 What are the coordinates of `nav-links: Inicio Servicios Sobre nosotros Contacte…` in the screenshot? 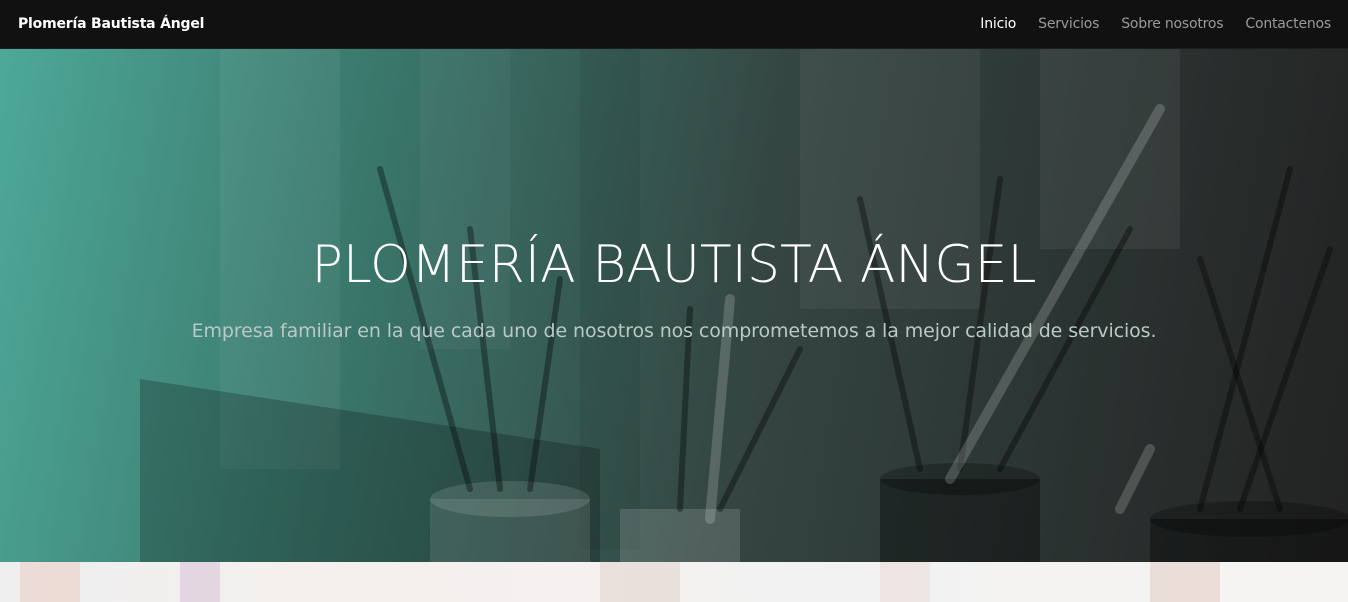 It's located at (1155, 24).